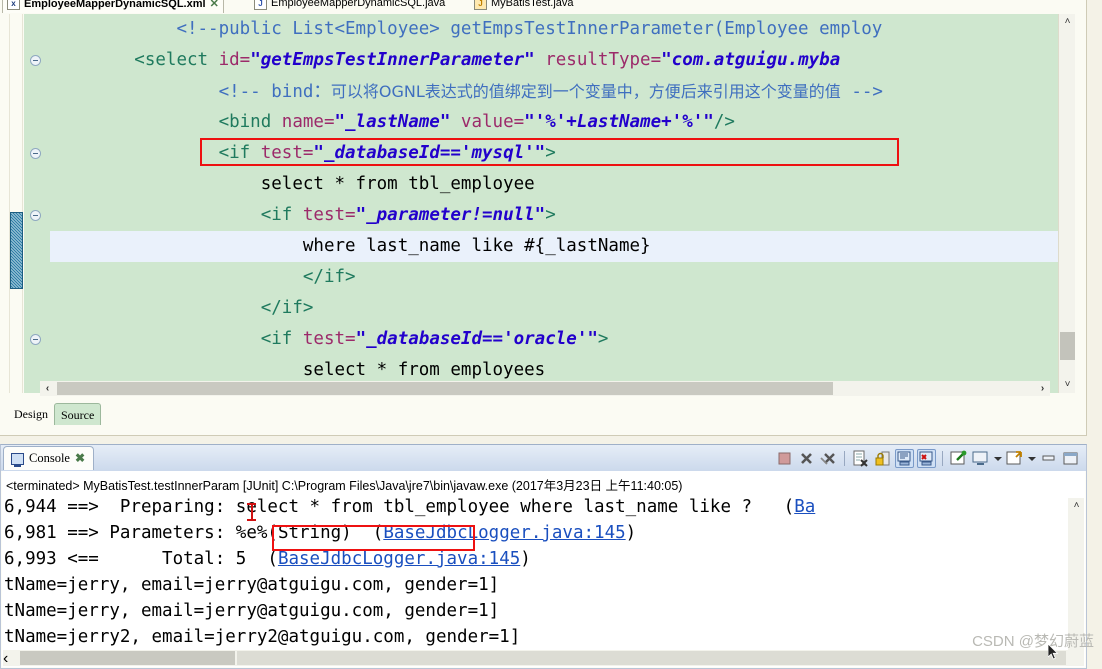 The height and width of the screenshot is (669, 1102). Describe the element at coordinates (47, 388) in the screenshot. I see `scroll-left-arrow: ‹` at that location.